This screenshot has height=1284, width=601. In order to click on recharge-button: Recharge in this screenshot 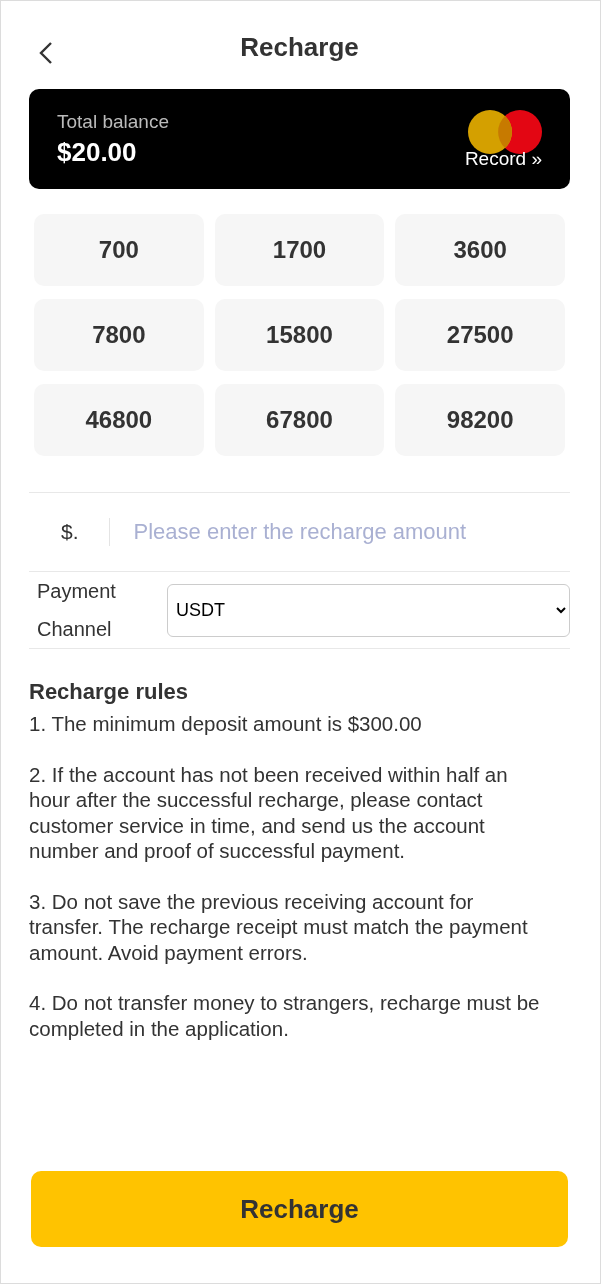, I will do `click(299, 1209)`.